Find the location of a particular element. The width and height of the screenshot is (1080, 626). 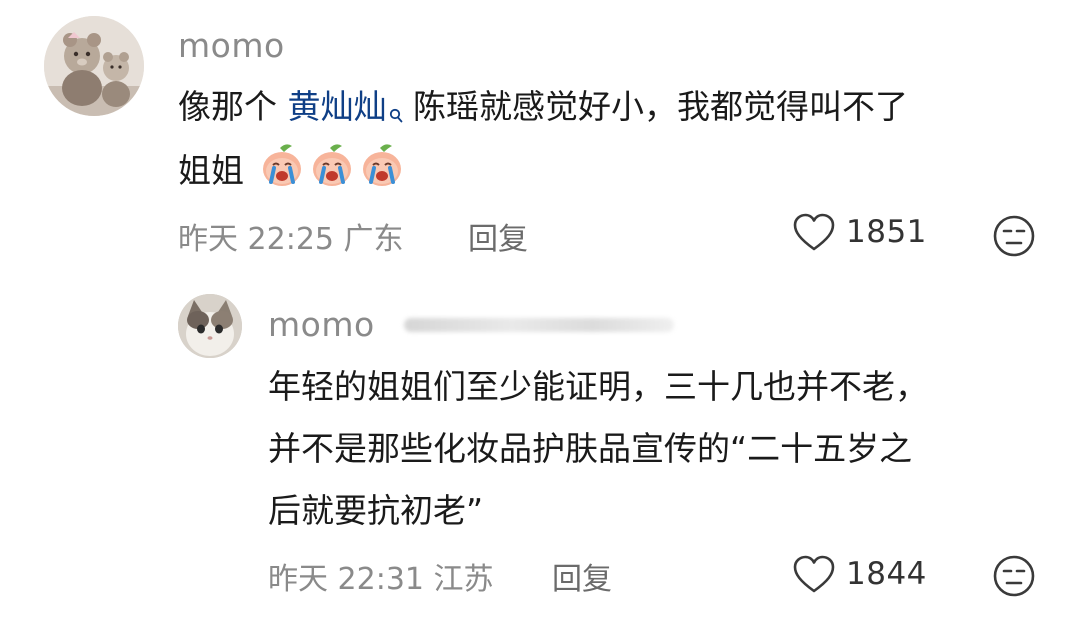

blurred-badge is located at coordinates (539, 325).